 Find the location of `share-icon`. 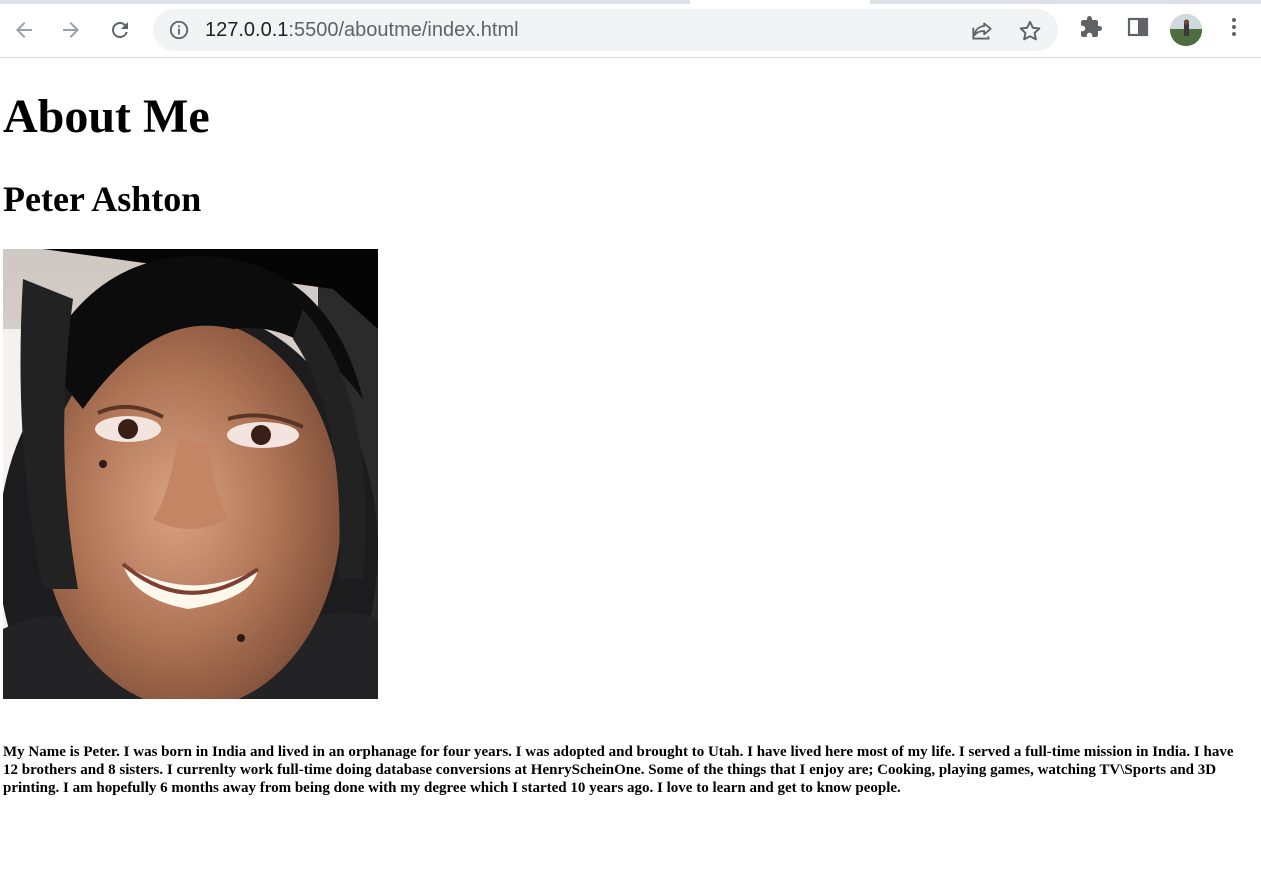

share-icon is located at coordinates (982, 31).